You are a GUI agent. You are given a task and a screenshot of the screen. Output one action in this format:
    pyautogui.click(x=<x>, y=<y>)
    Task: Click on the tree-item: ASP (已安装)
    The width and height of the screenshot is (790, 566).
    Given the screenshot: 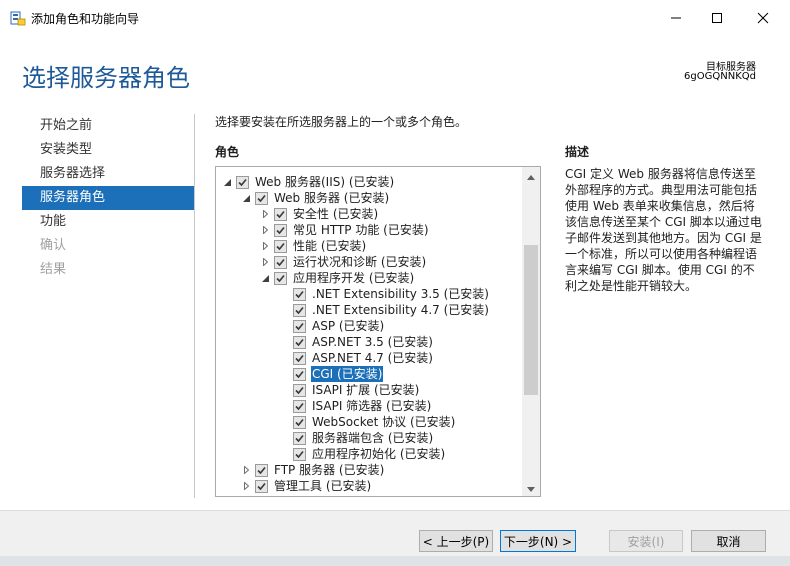 What is the action you would take?
    pyautogui.click(x=332, y=326)
    